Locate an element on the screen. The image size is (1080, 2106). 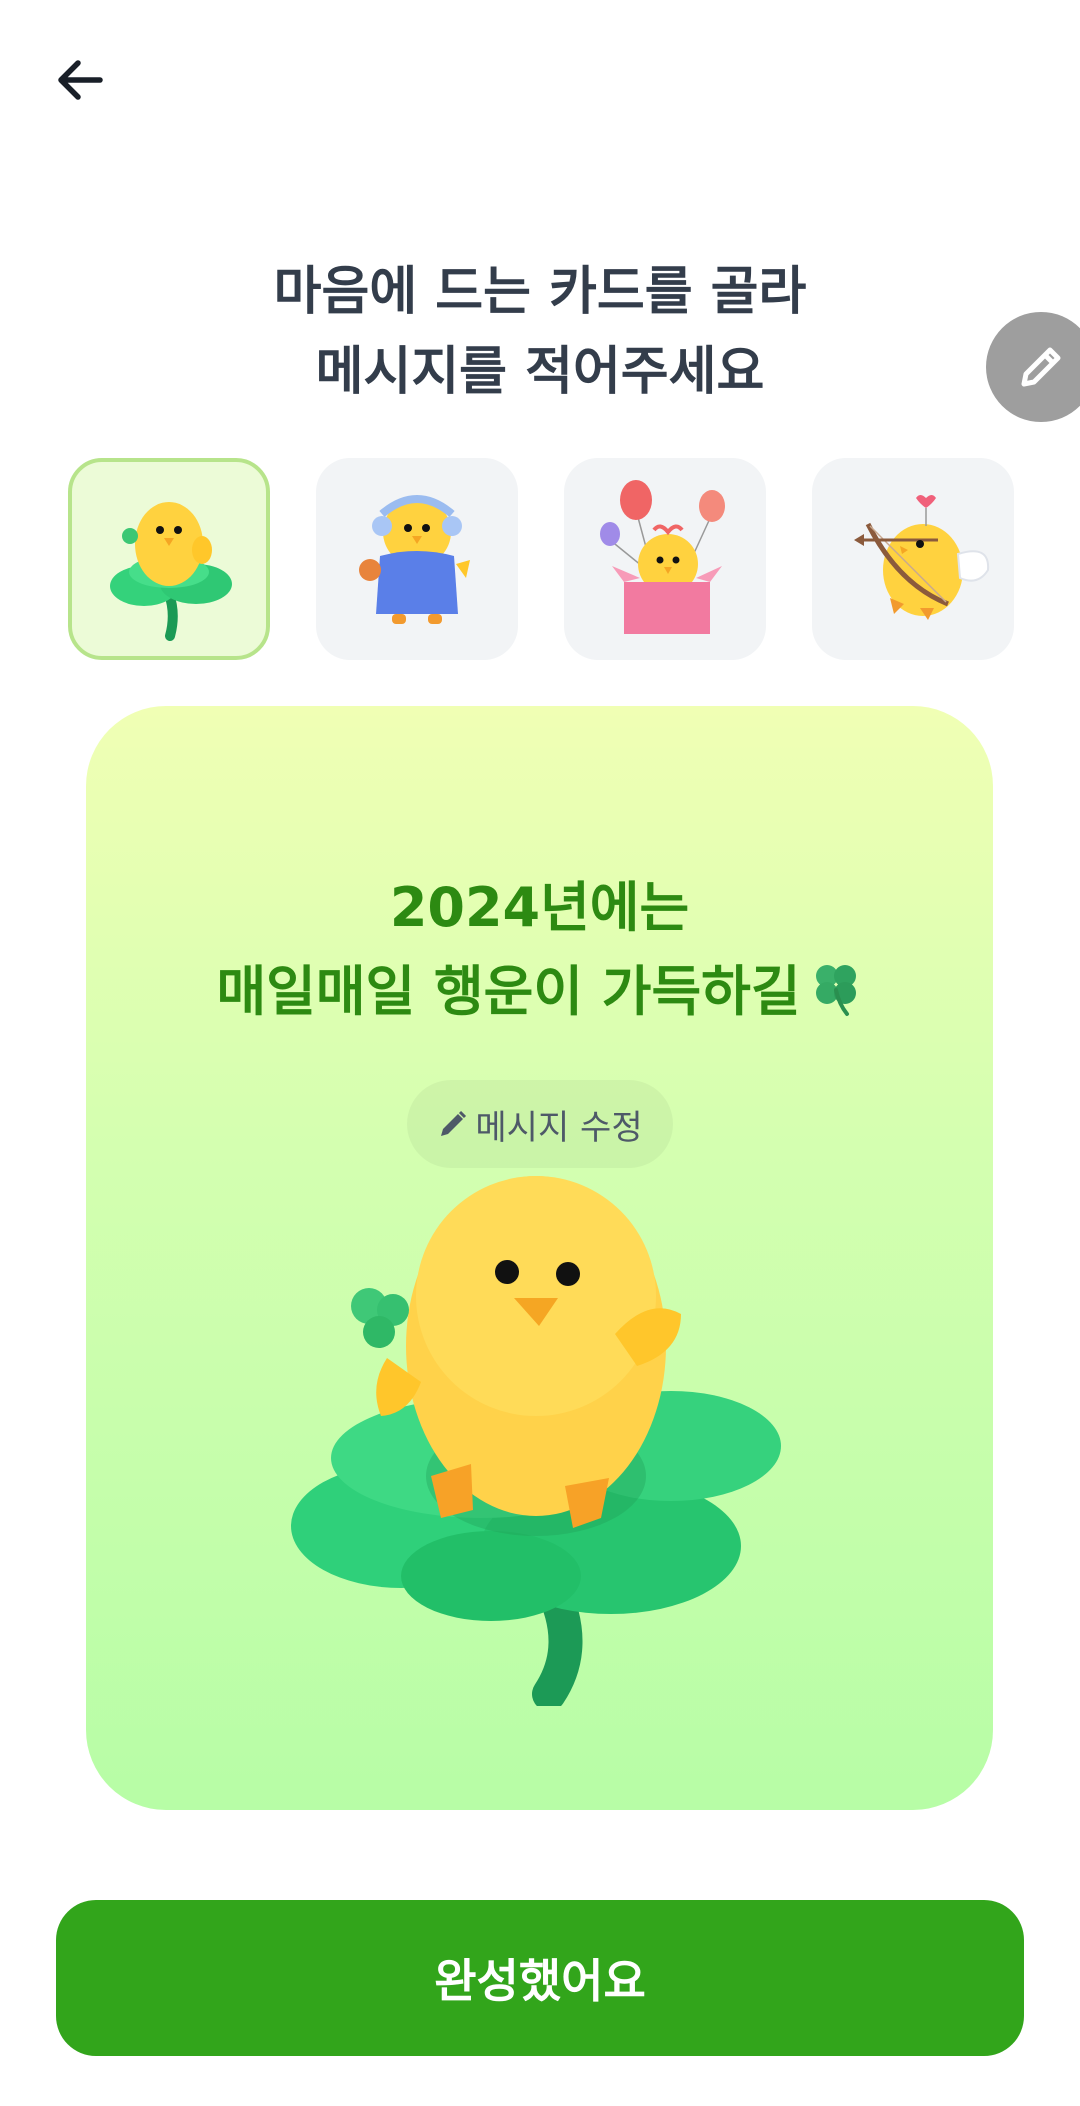
card-thumbnail-hoodie is located at coordinates (417, 559).